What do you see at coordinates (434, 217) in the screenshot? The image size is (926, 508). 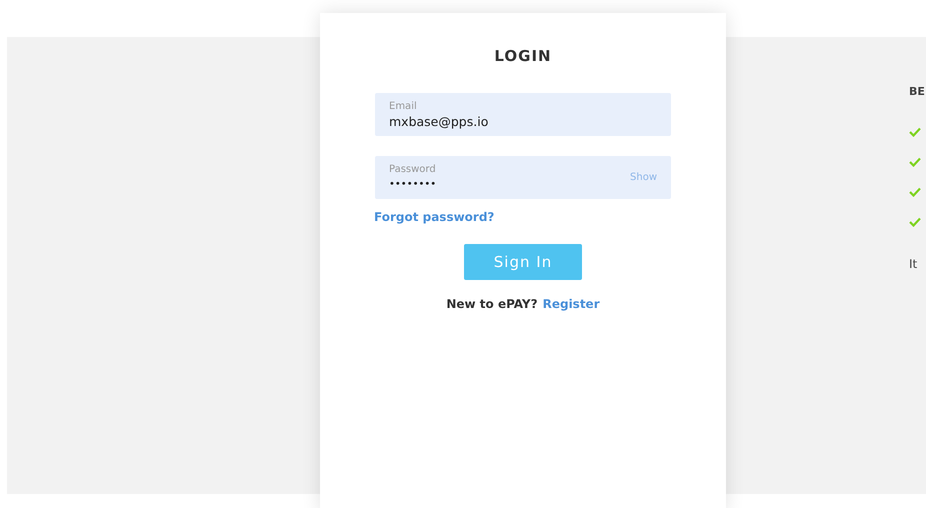 I see `forgot-password-link: Forgot password?` at bounding box center [434, 217].